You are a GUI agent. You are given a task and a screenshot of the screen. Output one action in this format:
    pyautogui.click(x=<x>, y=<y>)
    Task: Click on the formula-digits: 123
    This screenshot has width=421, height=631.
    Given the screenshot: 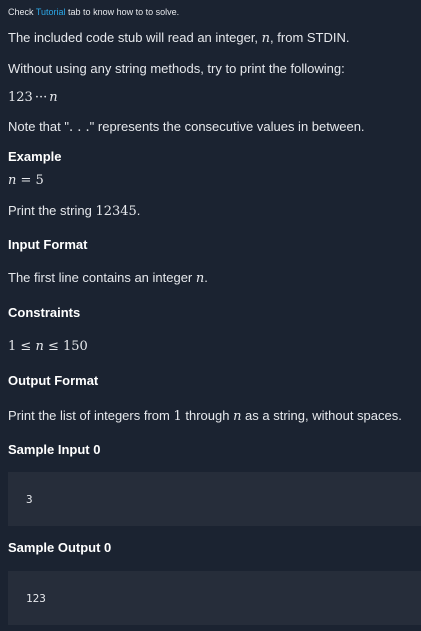 What is the action you would take?
    pyautogui.click(x=20, y=97)
    